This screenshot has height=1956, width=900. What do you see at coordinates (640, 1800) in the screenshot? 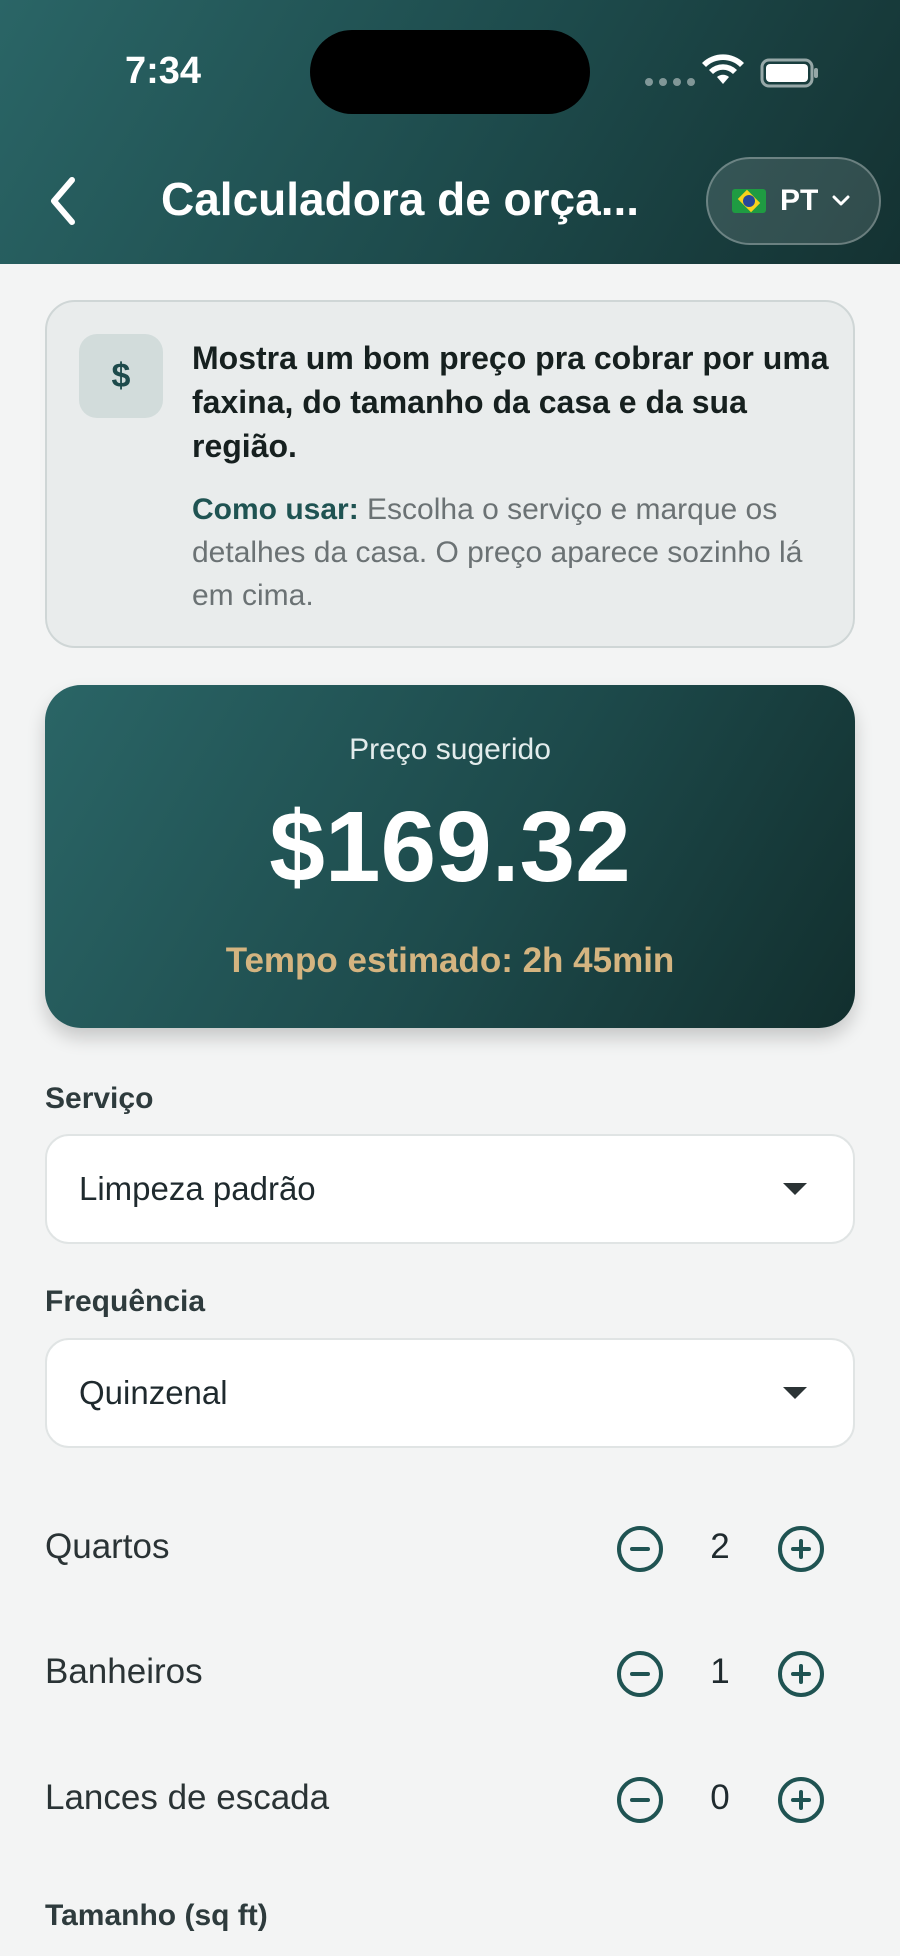
I see `stairs-decrement-button` at bounding box center [640, 1800].